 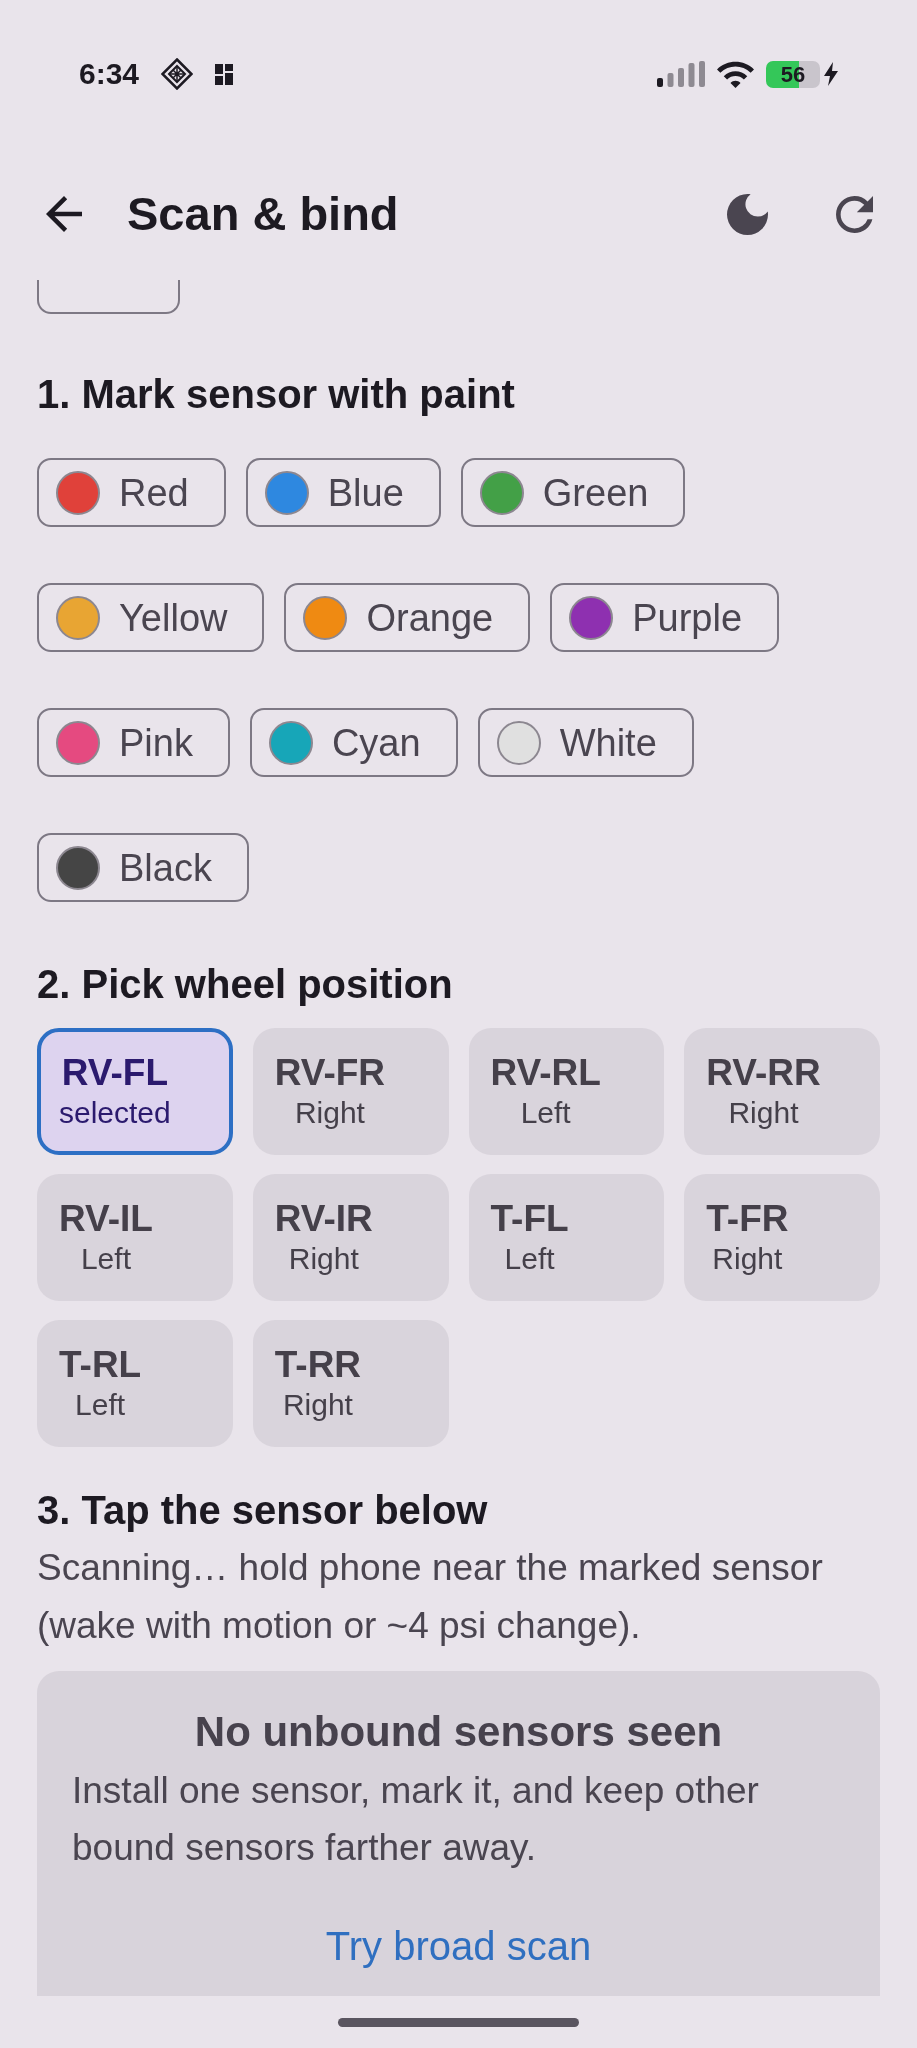 What do you see at coordinates (133, 742) in the screenshot?
I see `paint-chip: Pink` at bounding box center [133, 742].